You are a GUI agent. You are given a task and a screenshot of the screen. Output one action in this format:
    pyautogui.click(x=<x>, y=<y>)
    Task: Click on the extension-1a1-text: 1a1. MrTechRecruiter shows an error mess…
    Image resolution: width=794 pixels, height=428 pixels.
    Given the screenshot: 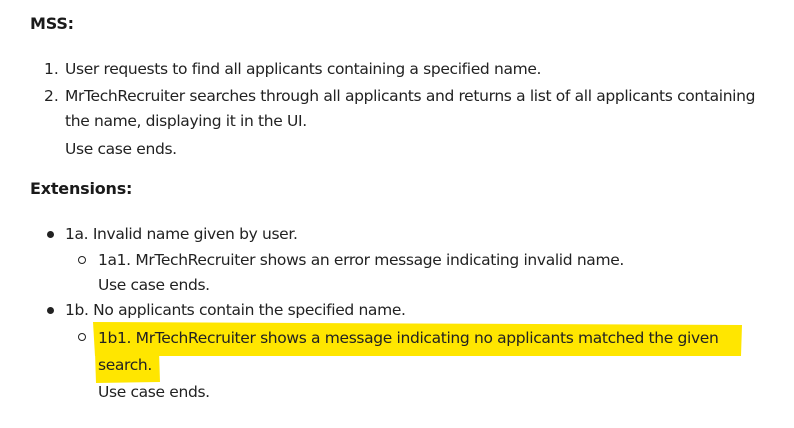 What is the action you would take?
    pyautogui.click(x=361, y=260)
    